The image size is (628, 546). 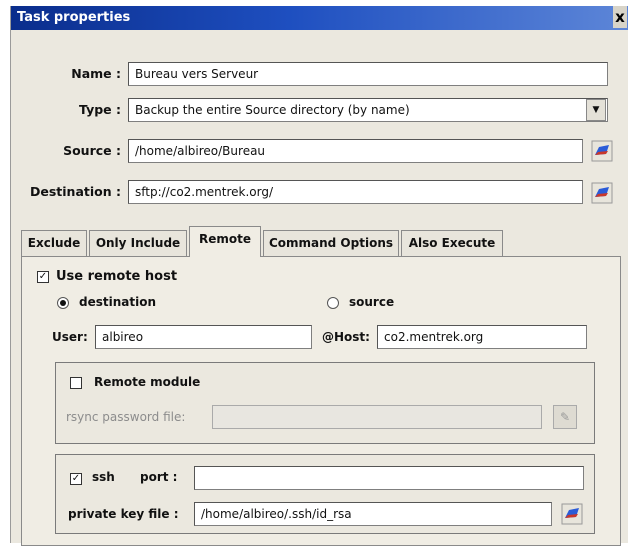 What do you see at coordinates (75, 191) in the screenshot?
I see `destination-label: Destination :` at bounding box center [75, 191].